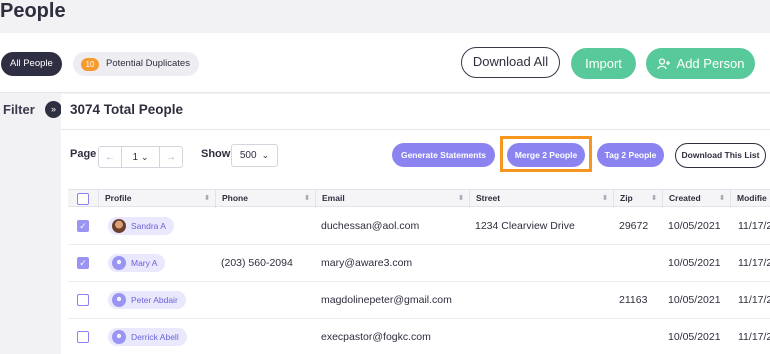 This screenshot has width=770, height=354. What do you see at coordinates (154, 300) in the screenshot?
I see `profile-name: Peter Abdair` at bounding box center [154, 300].